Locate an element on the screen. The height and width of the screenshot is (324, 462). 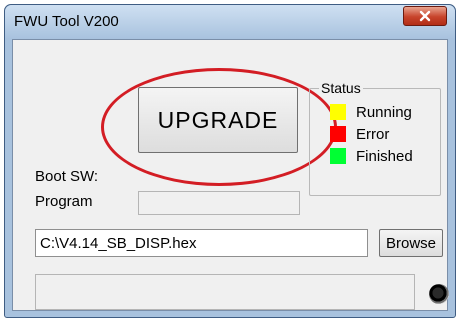
boot-sw-label: Boot SW: is located at coordinates (67, 176).